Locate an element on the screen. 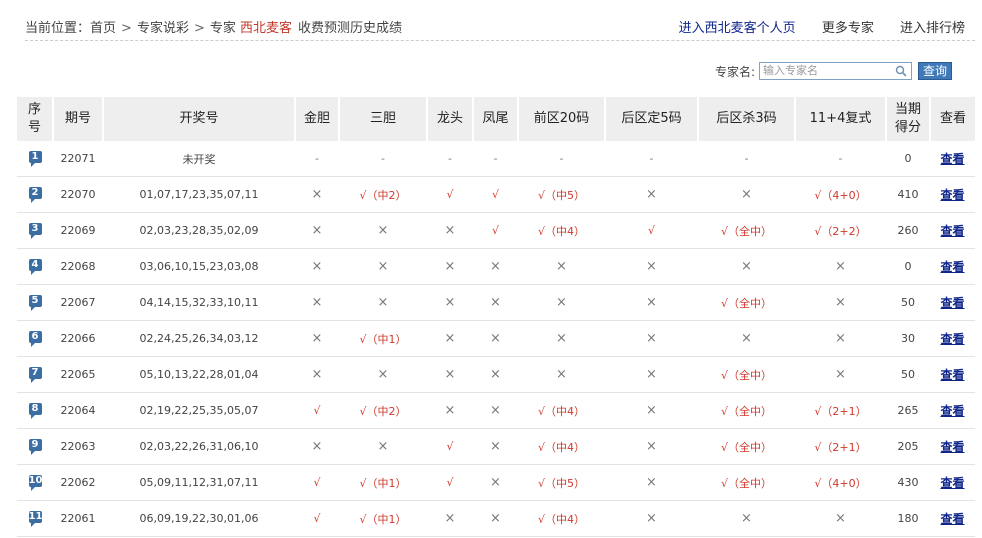 Image resolution: width=982 pixels, height=538 pixels. cell-three: × is located at coordinates (383, 446).